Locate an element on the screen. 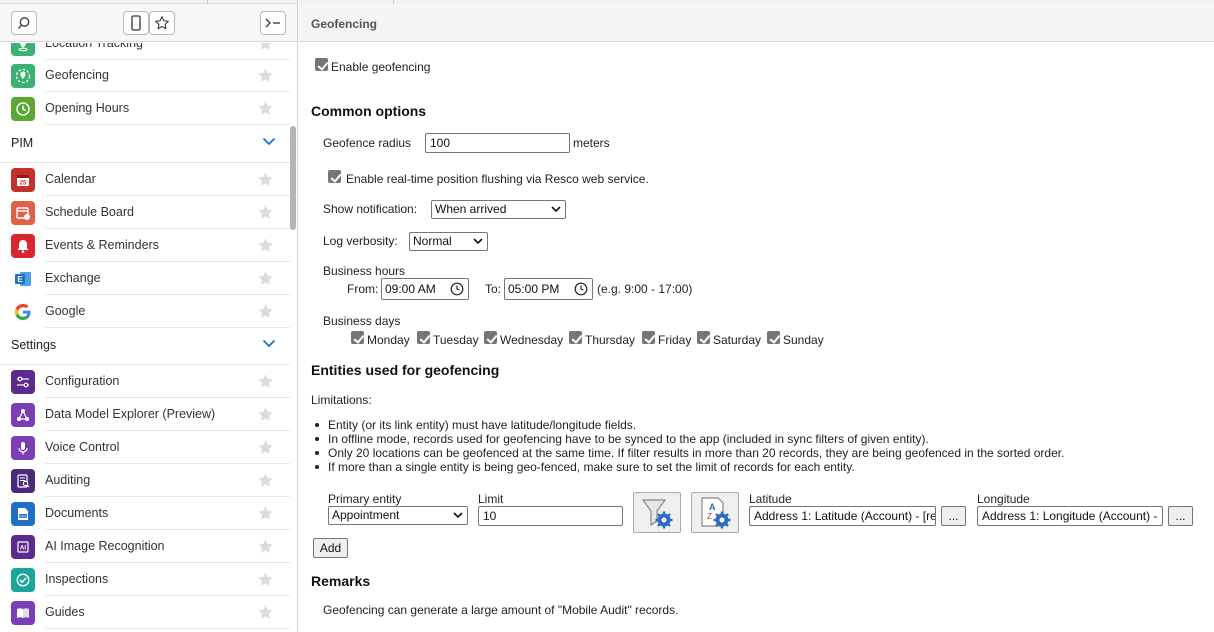  day-label: Sunday is located at coordinates (803, 340).